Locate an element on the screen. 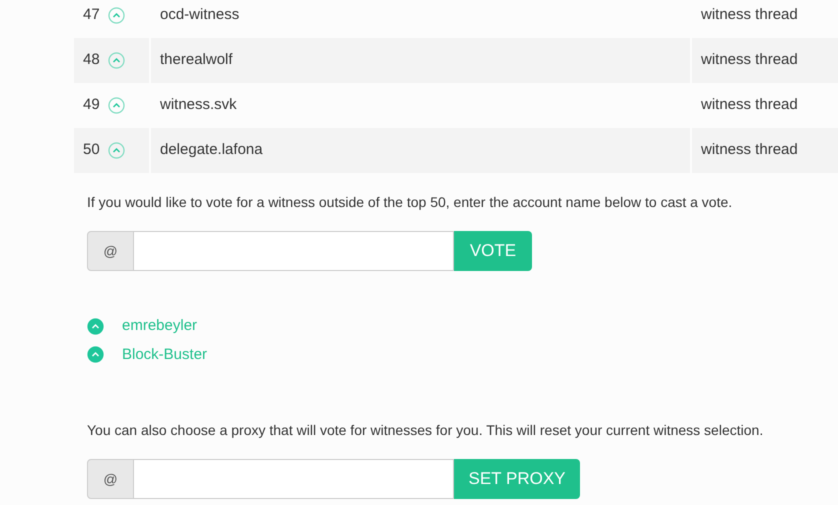  proxy-instructions: You can also choose a proxy that will vote for witnesses for you. This will reset your current witness selection. is located at coordinates (425, 430).